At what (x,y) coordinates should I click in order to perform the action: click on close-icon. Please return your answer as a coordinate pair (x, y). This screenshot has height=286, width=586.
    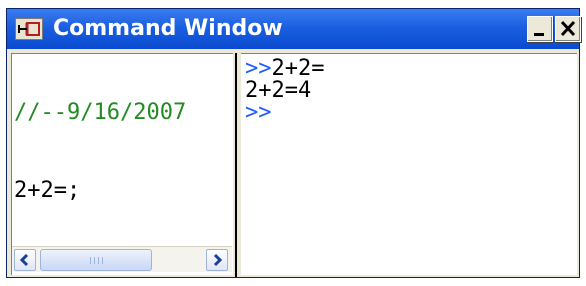
    Looking at the image, I should click on (568, 28).